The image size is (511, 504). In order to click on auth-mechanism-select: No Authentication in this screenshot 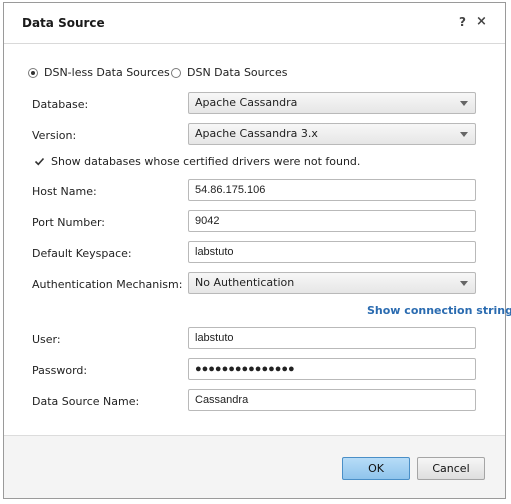, I will do `click(332, 283)`.